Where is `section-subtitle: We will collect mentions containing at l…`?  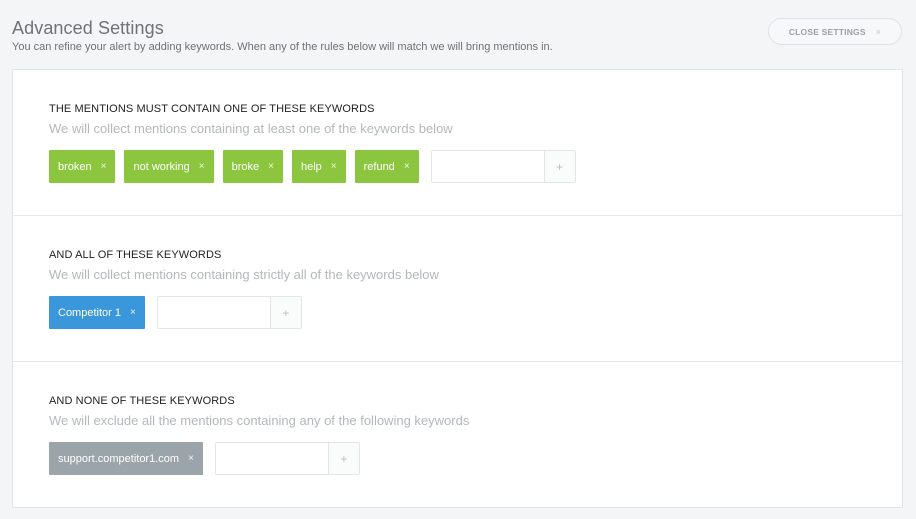
section-subtitle: We will collect mentions containing at l… is located at coordinates (251, 128).